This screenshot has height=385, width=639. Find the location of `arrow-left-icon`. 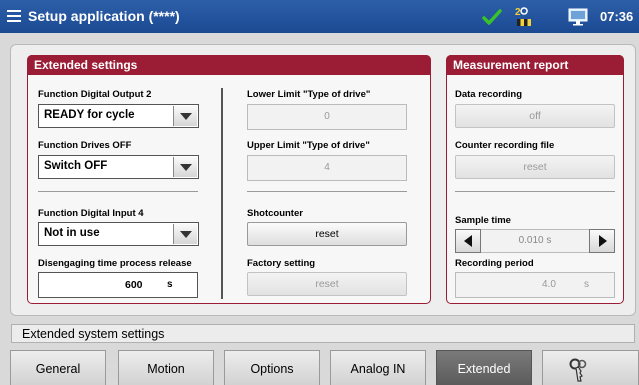

arrow-left-icon is located at coordinates (468, 241).